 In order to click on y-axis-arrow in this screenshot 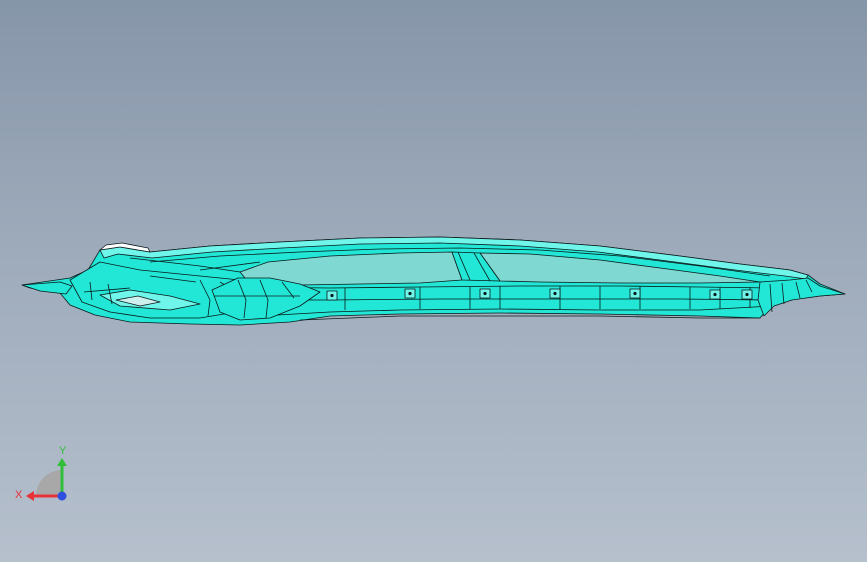, I will do `click(62, 462)`.